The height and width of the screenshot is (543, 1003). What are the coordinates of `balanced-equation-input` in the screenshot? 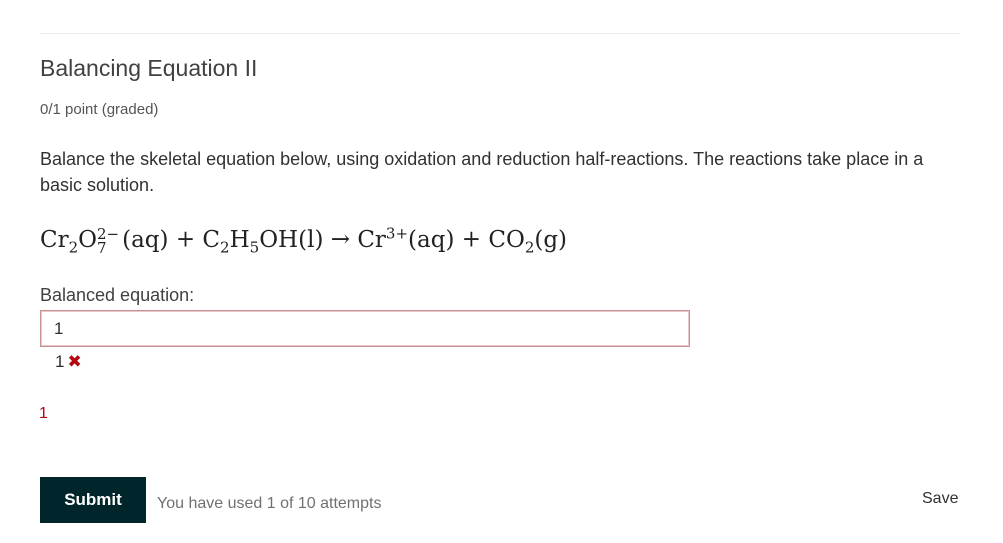 It's located at (365, 328).